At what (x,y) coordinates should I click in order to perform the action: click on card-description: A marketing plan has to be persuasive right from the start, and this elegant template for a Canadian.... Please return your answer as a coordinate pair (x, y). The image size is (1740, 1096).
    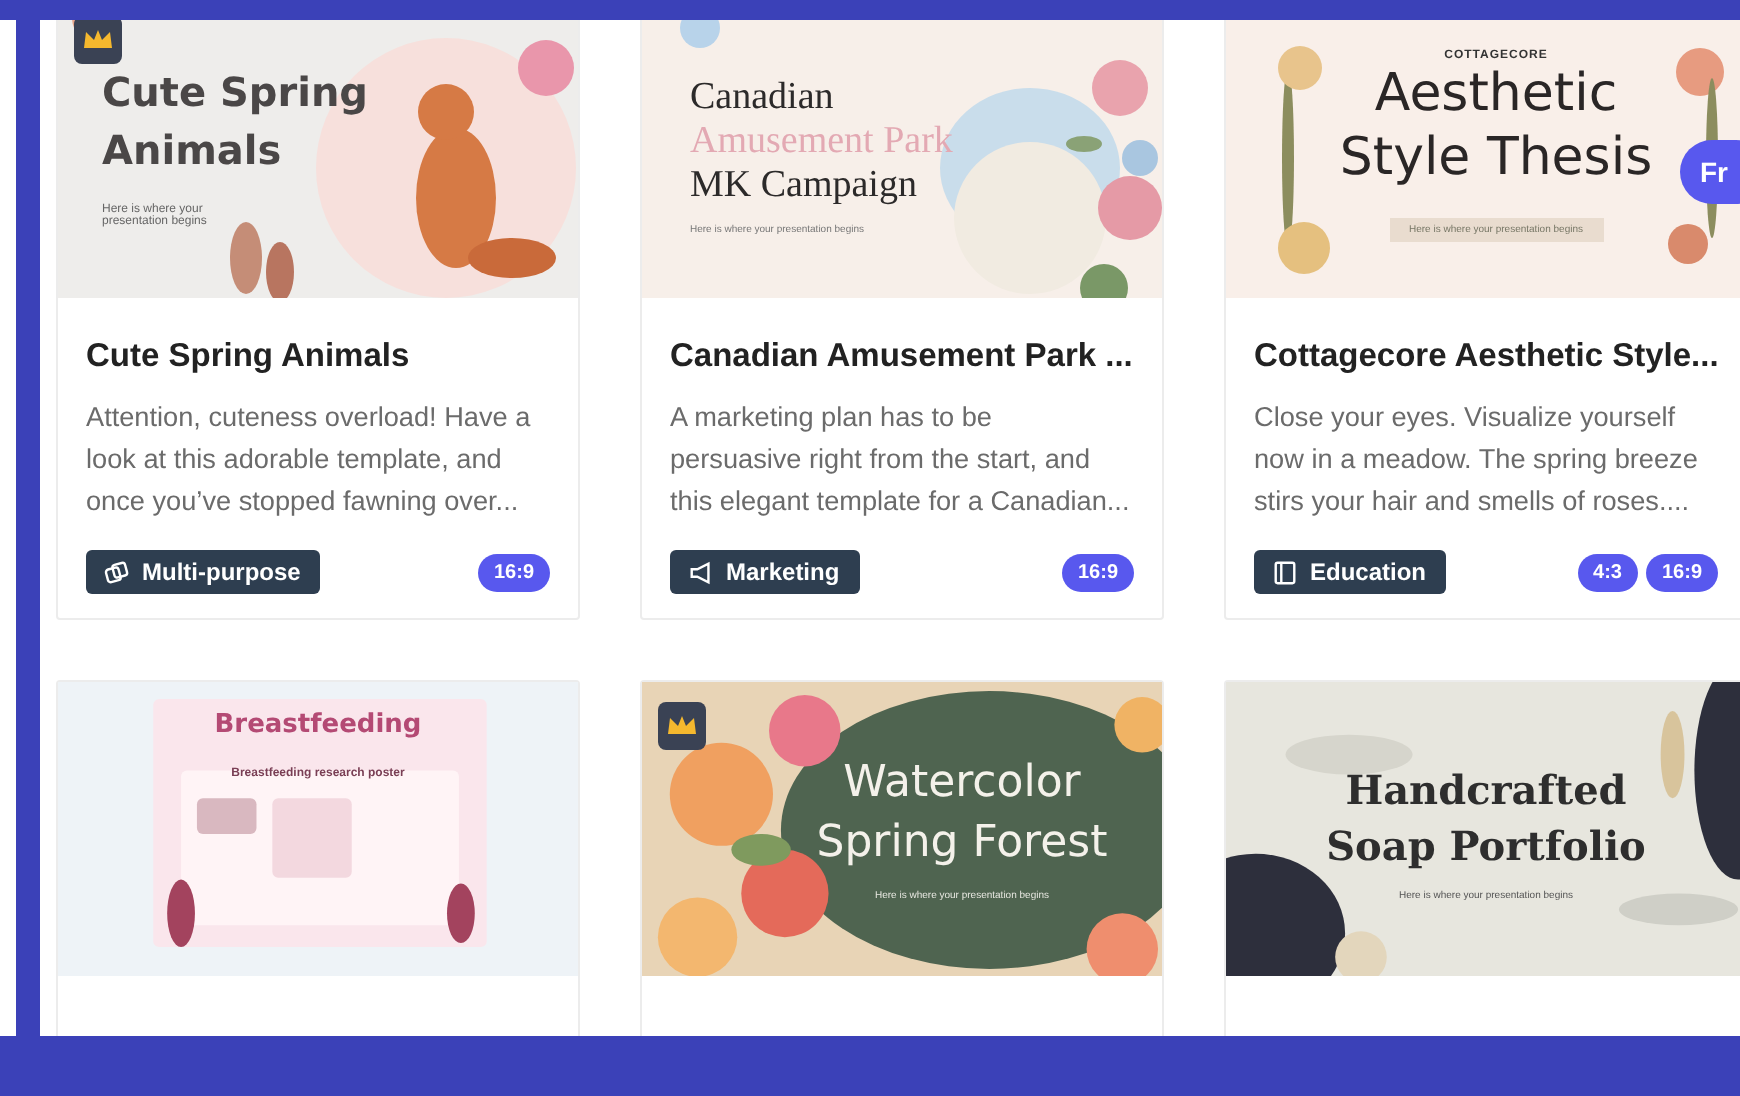
    Looking at the image, I should click on (901, 460).